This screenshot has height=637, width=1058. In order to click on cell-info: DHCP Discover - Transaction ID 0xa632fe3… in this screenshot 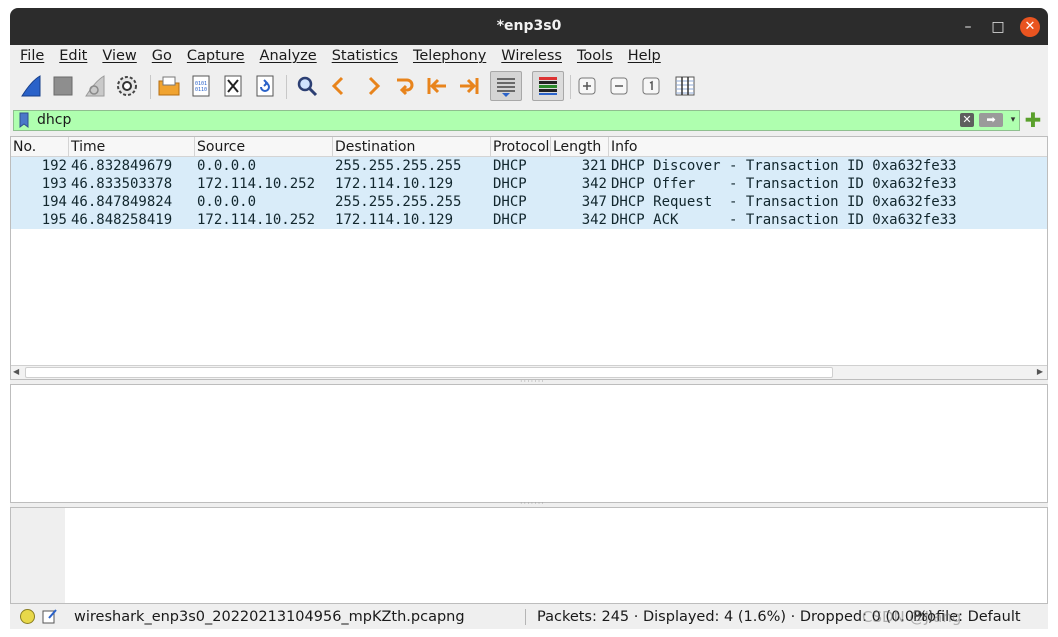, I will do `click(784, 166)`.